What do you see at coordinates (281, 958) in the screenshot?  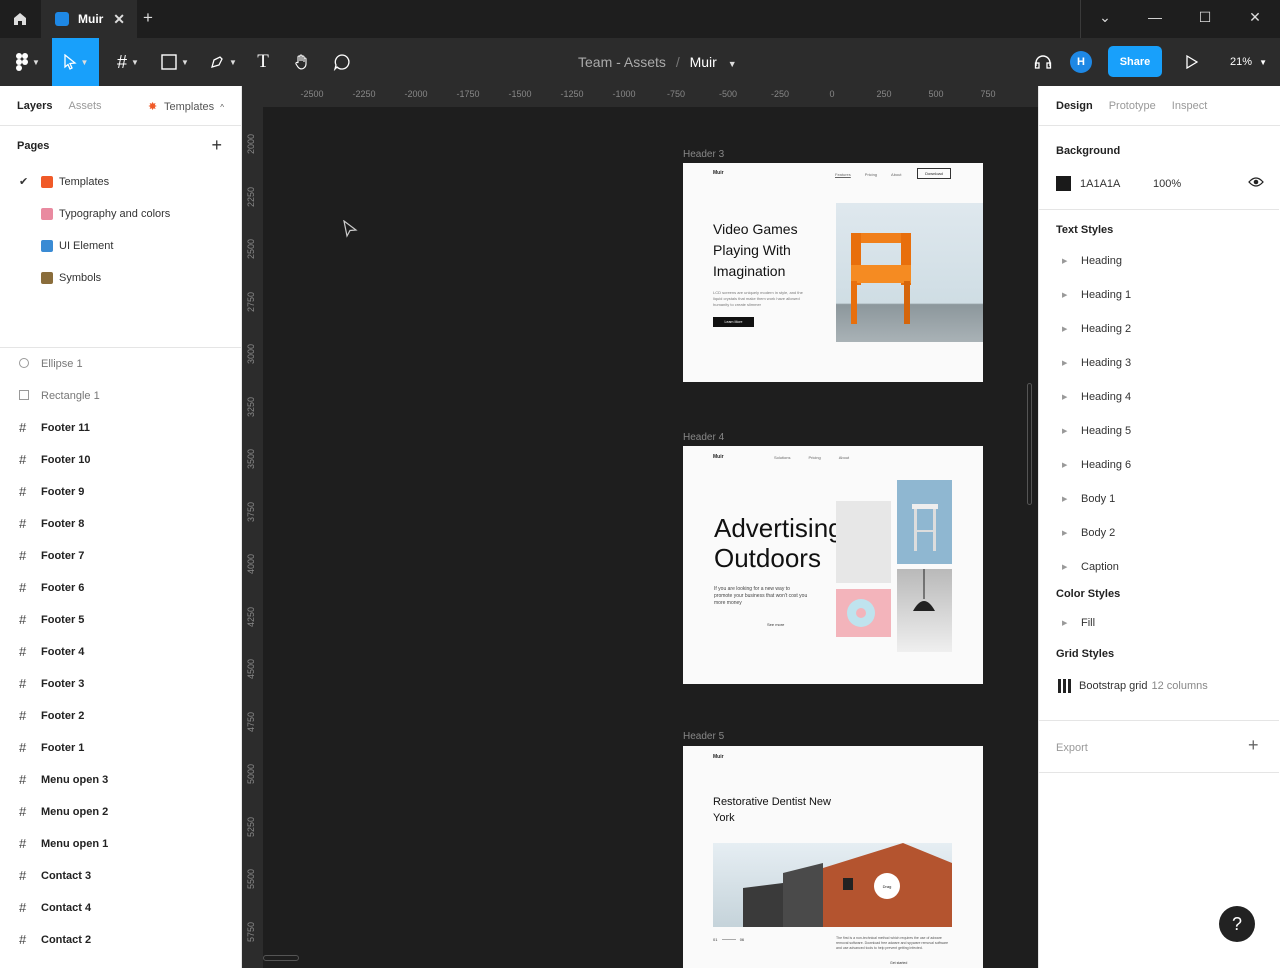 I see `canvas-horizontal-scrollbar` at bounding box center [281, 958].